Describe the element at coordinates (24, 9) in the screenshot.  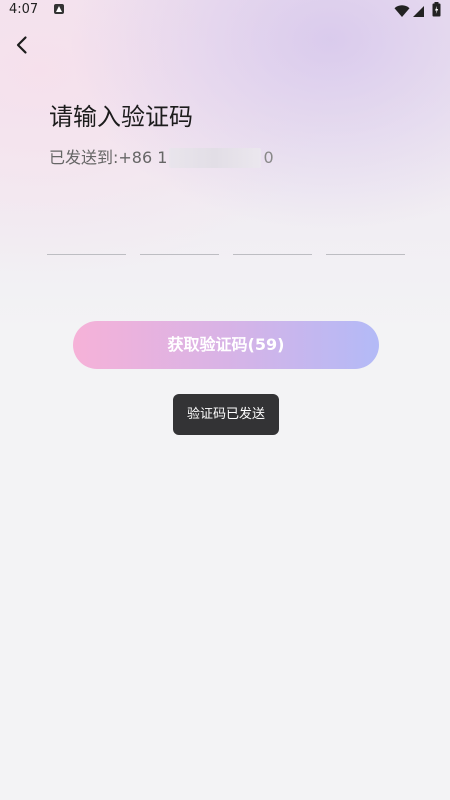
I see `status-time: 4:07` at that location.